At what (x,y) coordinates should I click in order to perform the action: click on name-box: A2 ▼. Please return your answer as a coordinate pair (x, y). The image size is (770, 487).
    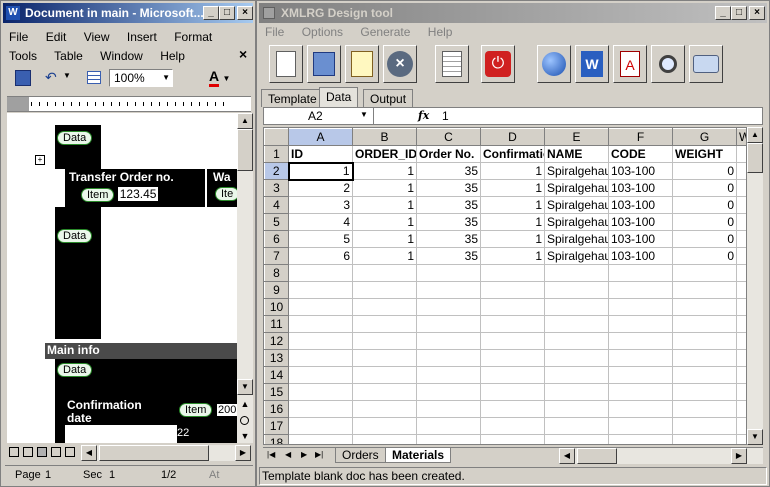
    Looking at the image, I should click on (319, 116).